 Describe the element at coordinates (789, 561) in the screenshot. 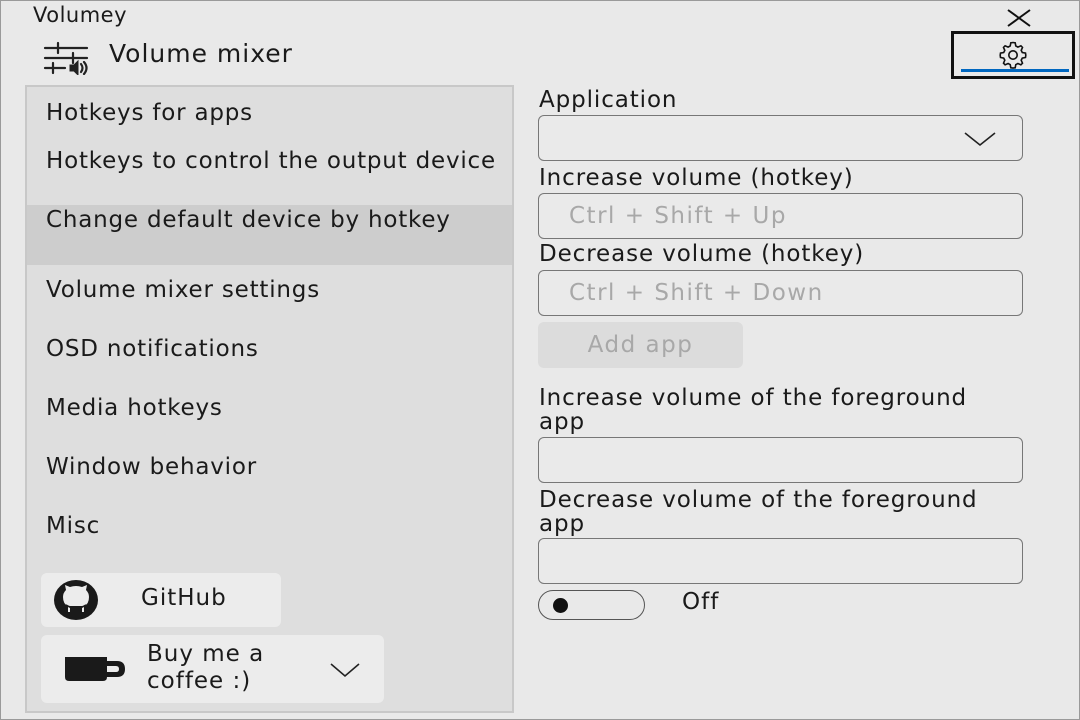

I see `fg-decrease-volume-input` at that location.